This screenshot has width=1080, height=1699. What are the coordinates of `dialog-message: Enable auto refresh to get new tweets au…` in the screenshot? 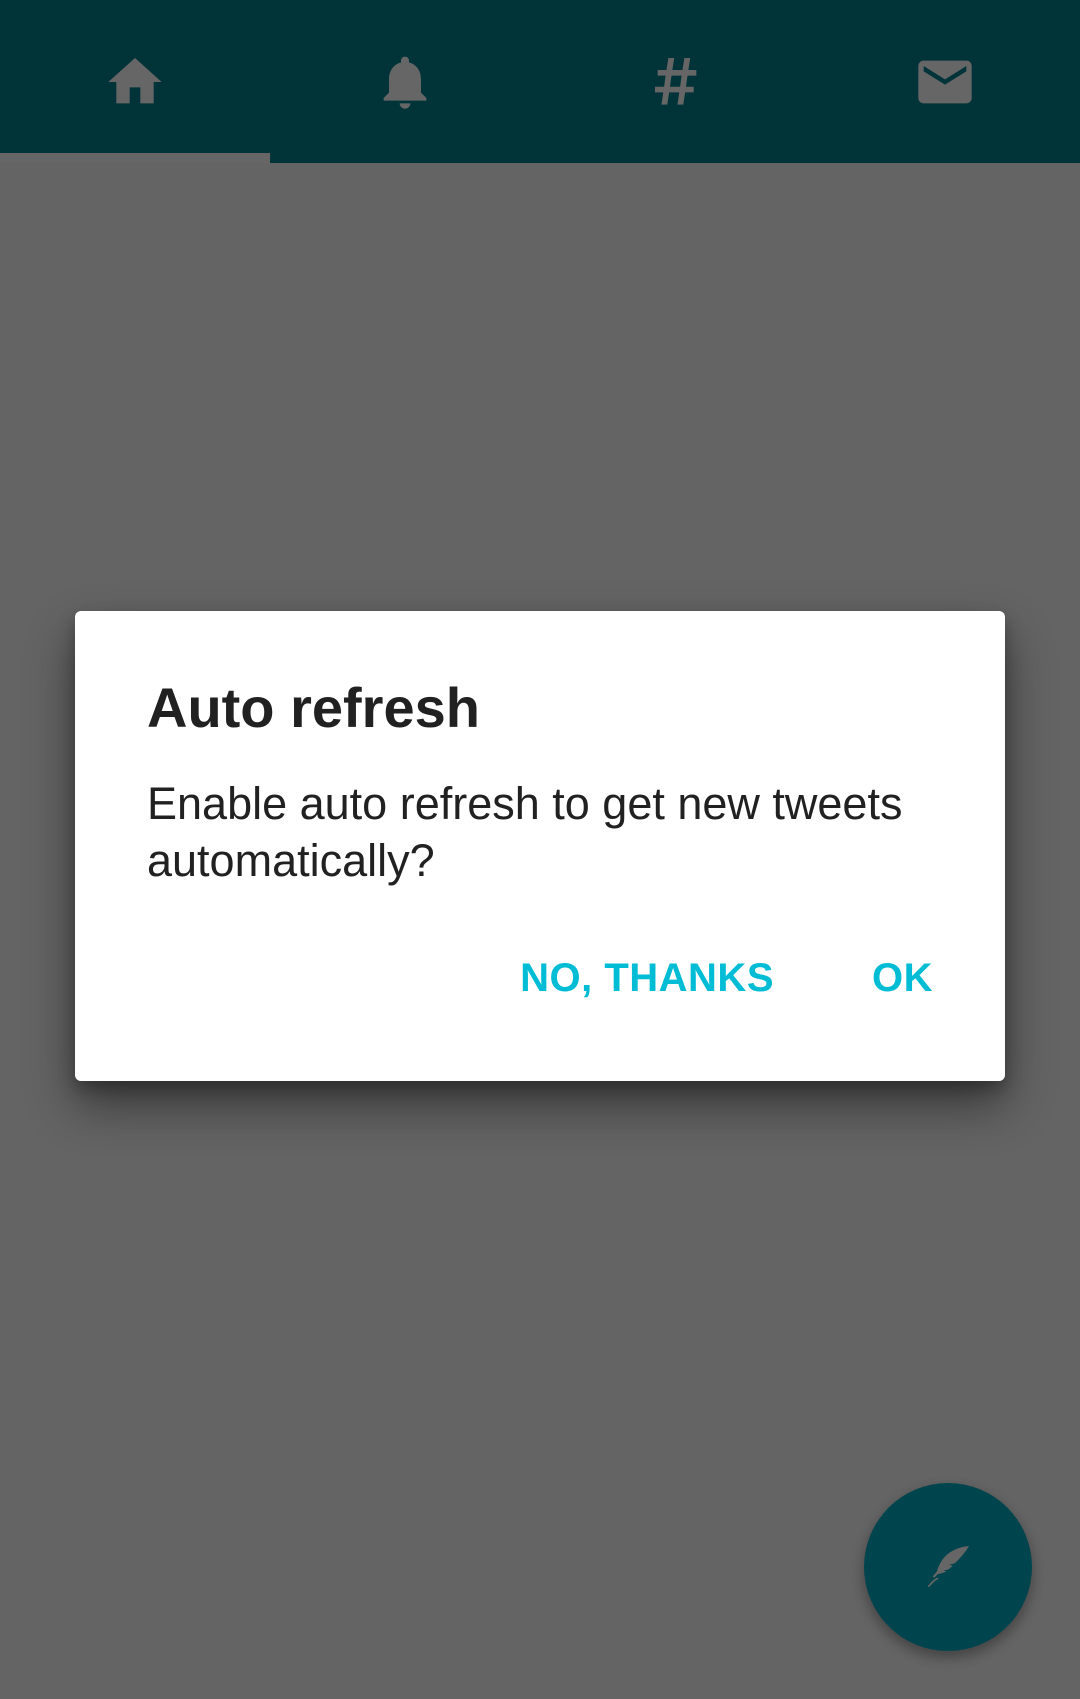 It's located at (525, 832).